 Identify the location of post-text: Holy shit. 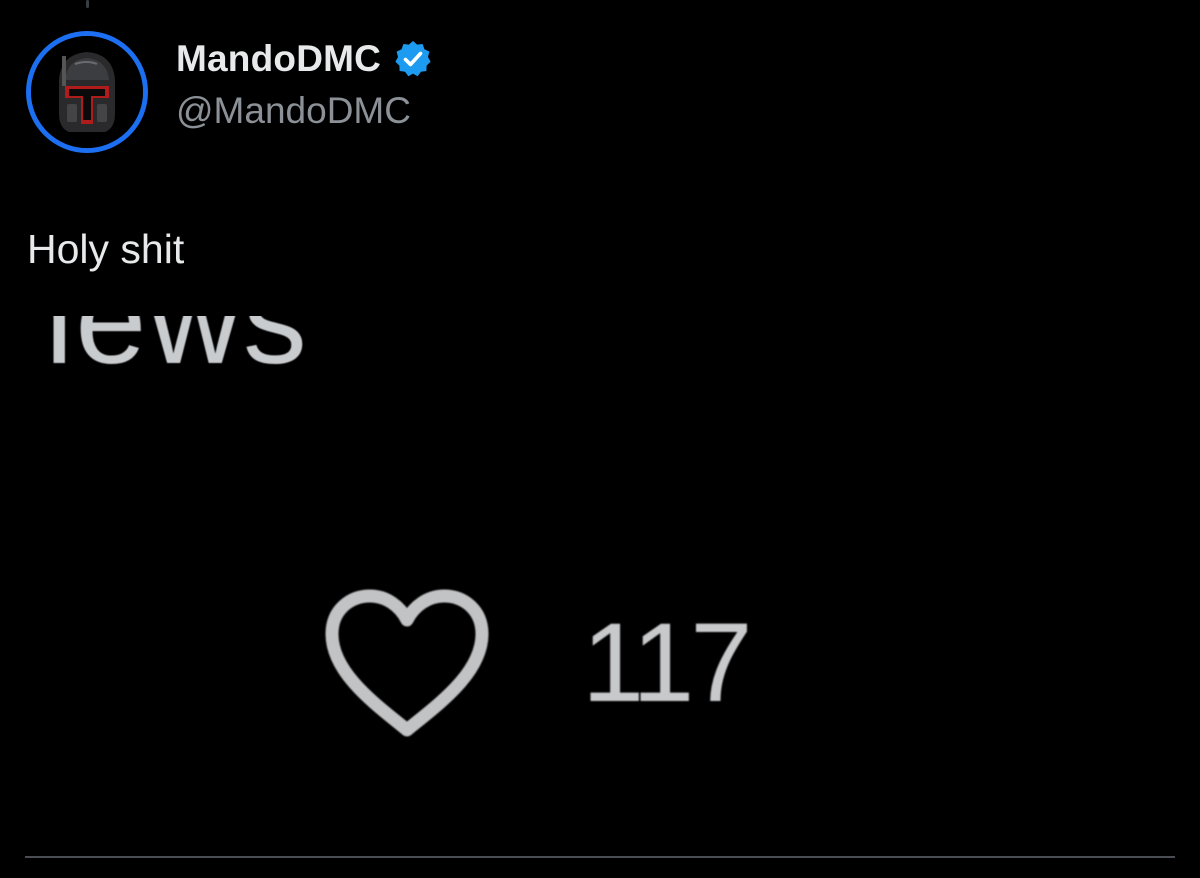
(106, 249).